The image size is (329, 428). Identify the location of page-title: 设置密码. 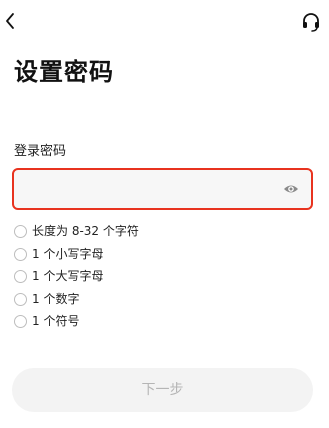
(64, 72).